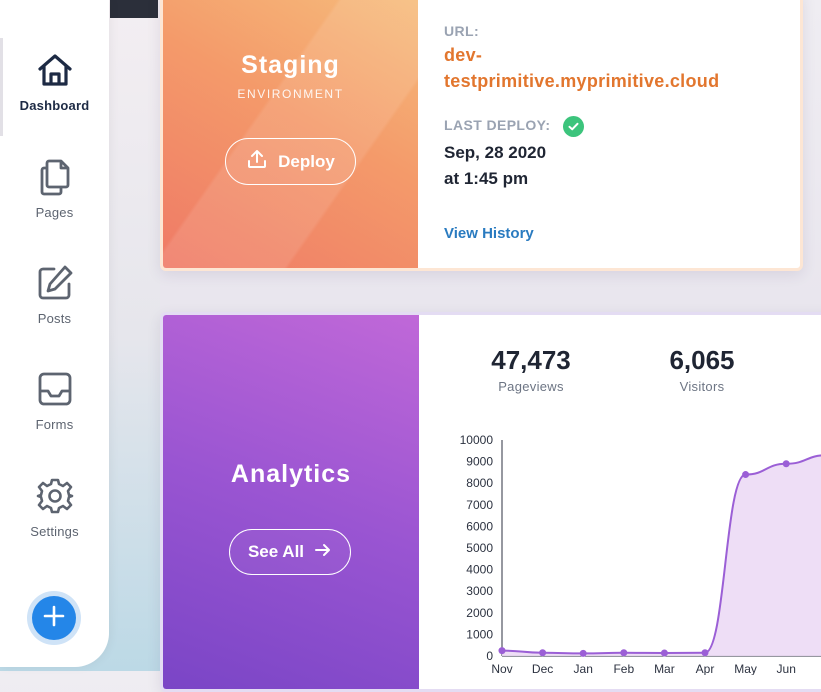 The width and height of the screenshot is (821, 692). I want to click on x-tick-label: Feb, so click(623, 668).